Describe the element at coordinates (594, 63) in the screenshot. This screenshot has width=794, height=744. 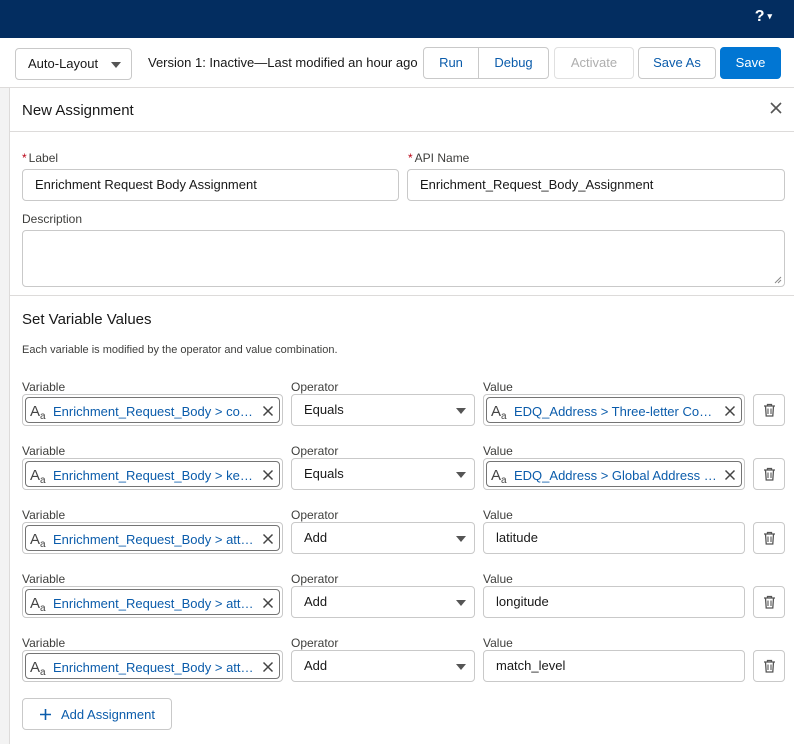
I see `activate-button: Activate` at that location.